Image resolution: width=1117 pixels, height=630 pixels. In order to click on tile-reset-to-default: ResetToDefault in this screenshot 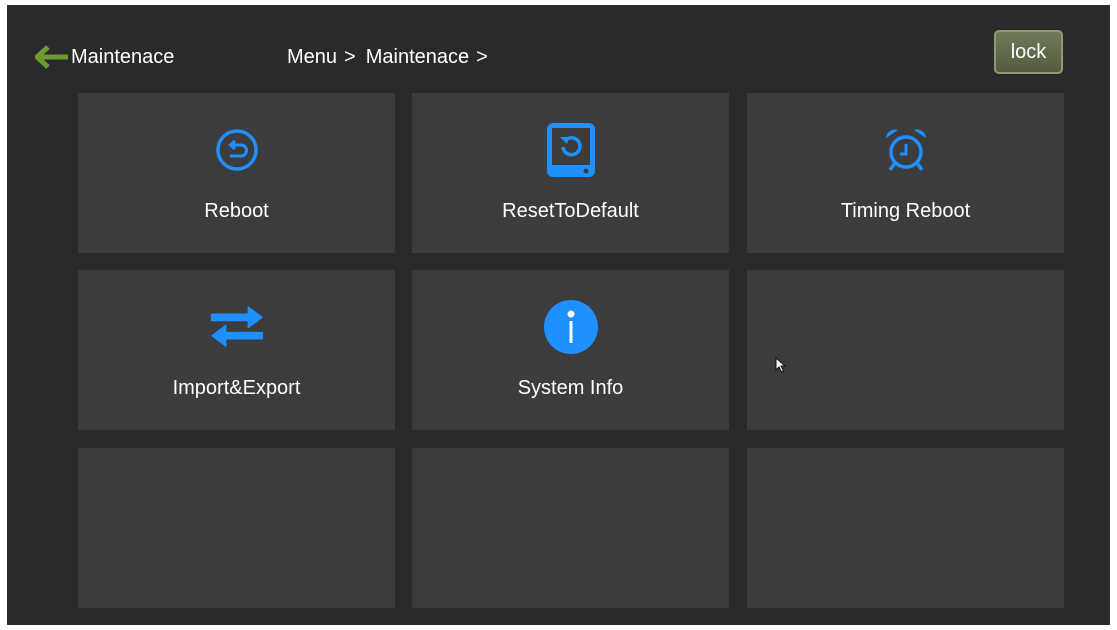, I will do `click(570, 173)`.